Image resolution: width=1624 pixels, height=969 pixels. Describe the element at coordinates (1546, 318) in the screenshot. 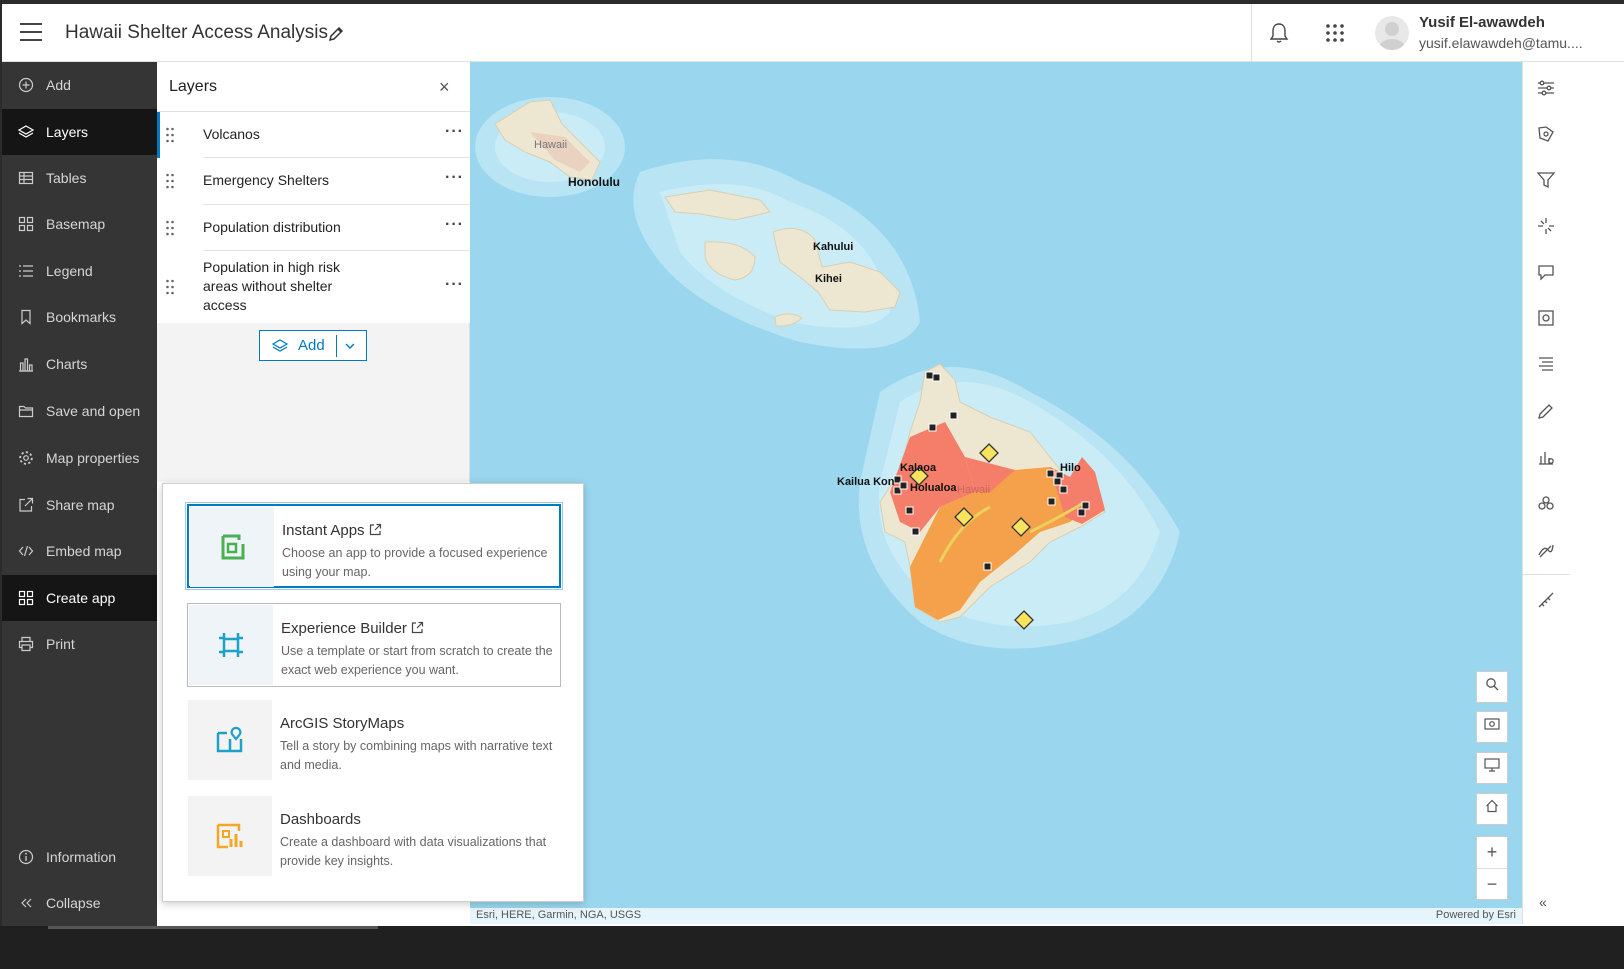

I see `fields-icon` at that location.